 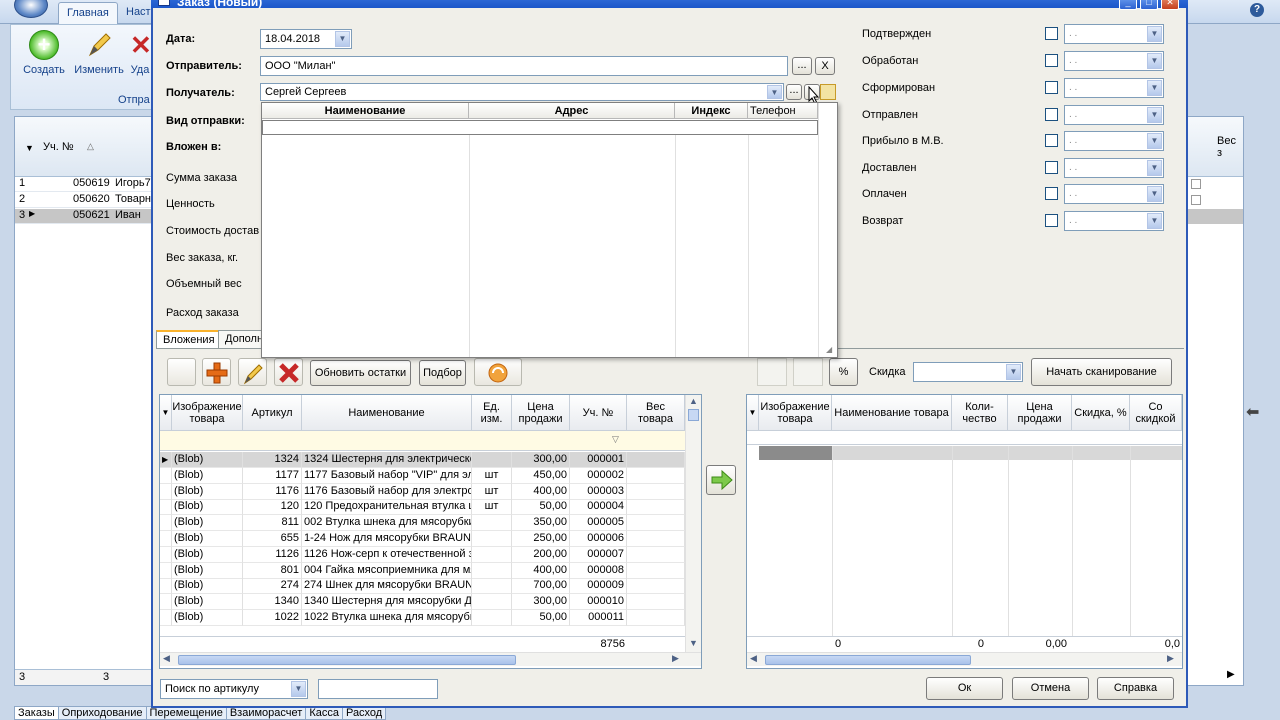 I want to click on help-icon: ?, so click(x=1257, y=10).